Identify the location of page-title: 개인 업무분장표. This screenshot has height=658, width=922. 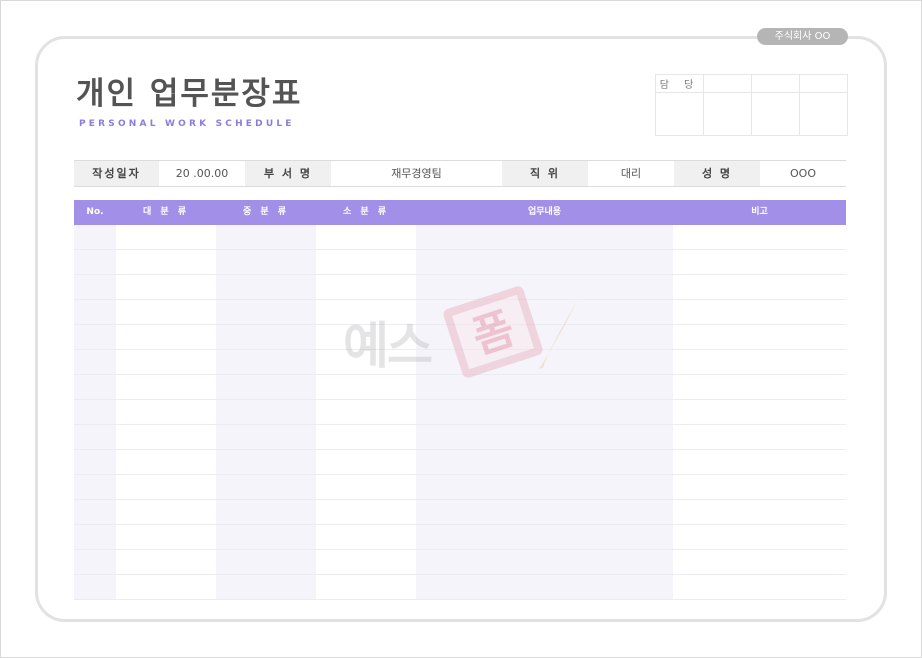
(189, 94).